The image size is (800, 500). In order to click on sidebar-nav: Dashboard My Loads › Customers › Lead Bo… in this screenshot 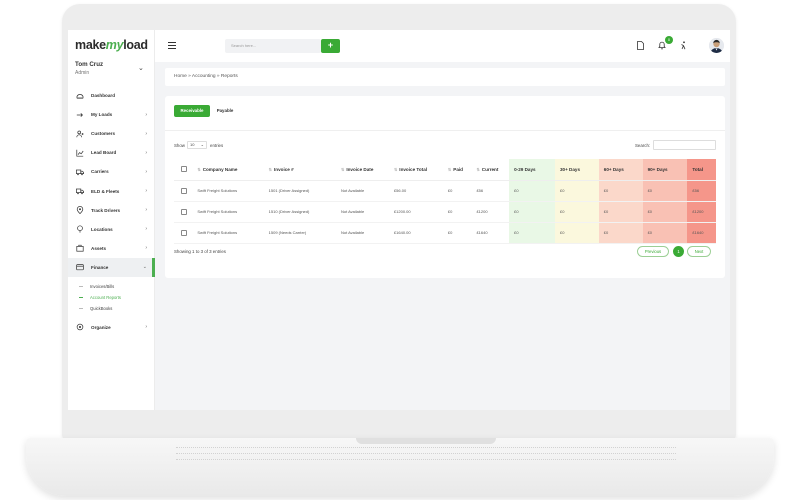, I will do `click(111, 211)`.